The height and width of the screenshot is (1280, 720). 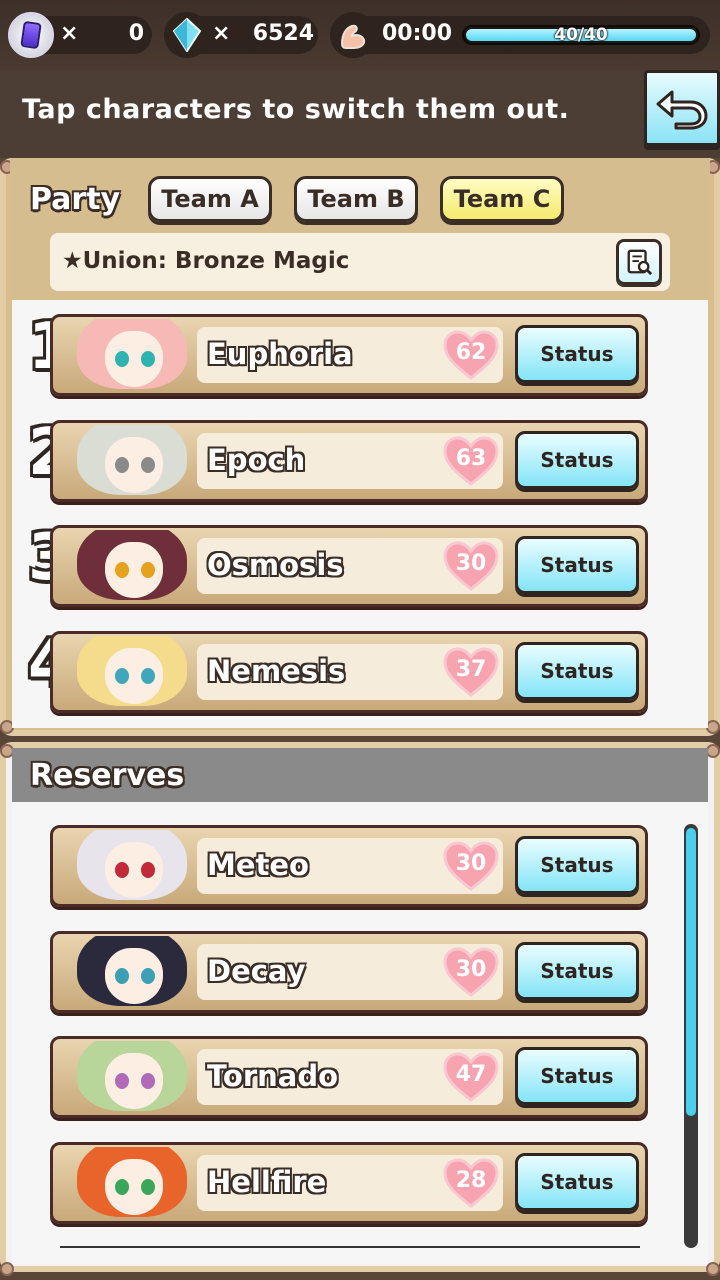 What do you see at coordinates (256, 970) in the screenshot?
I see `character-name: Decay` at bounding box center [256, 970].